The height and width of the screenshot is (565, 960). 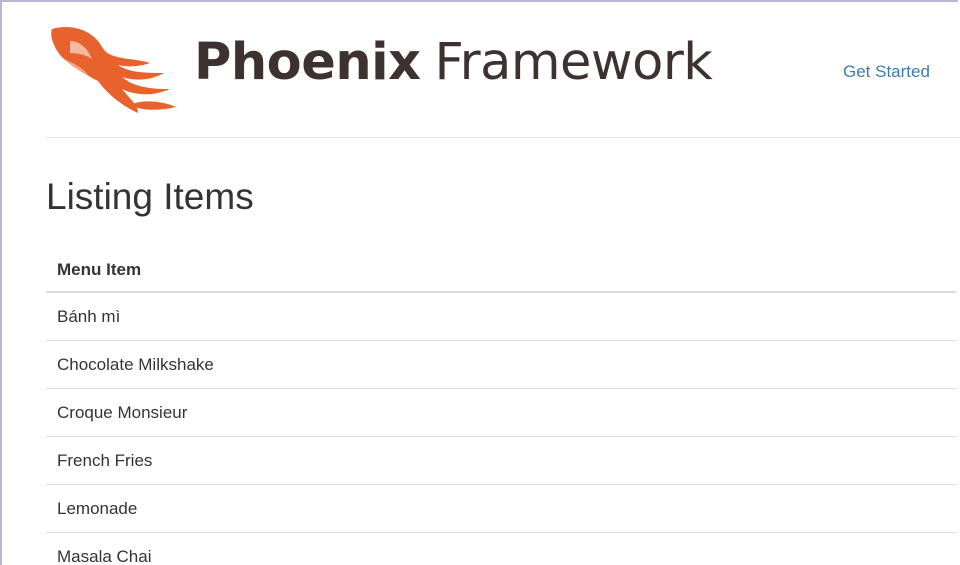 I want to click on logo-text-light: Framework, so click(x=573, y=62).